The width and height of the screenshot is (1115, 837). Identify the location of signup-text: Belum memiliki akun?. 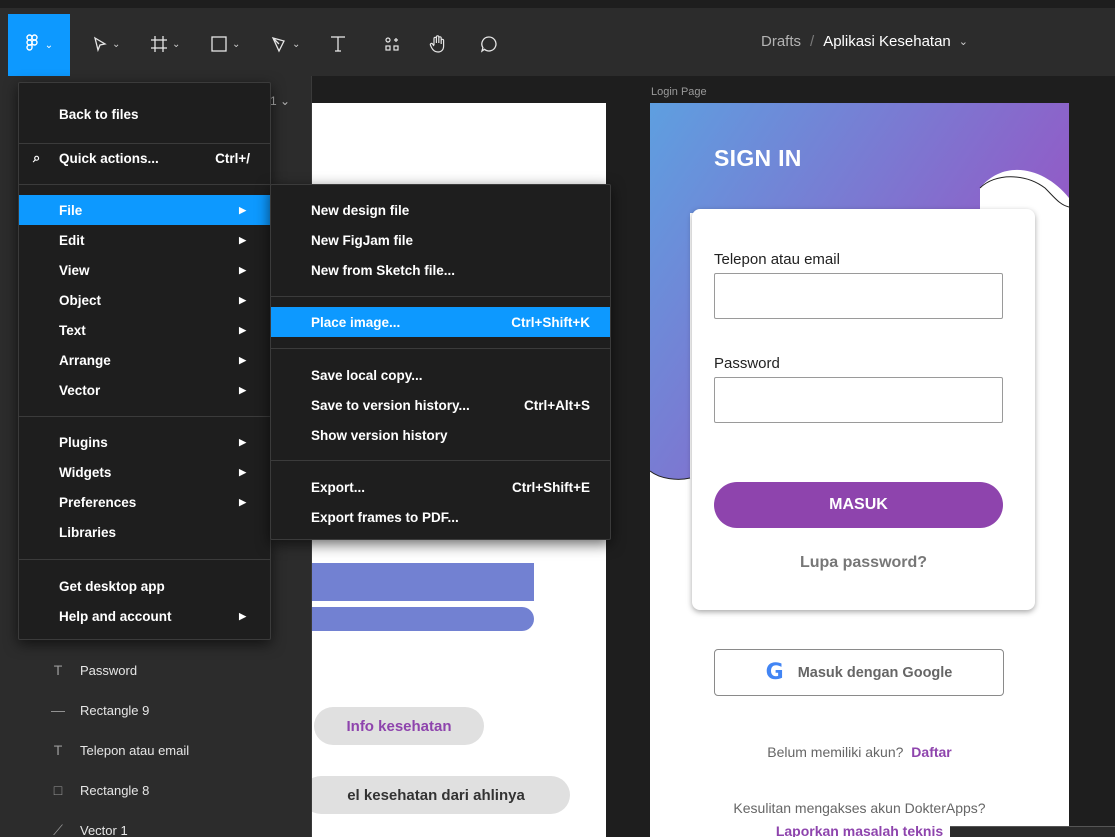
(835, 752).